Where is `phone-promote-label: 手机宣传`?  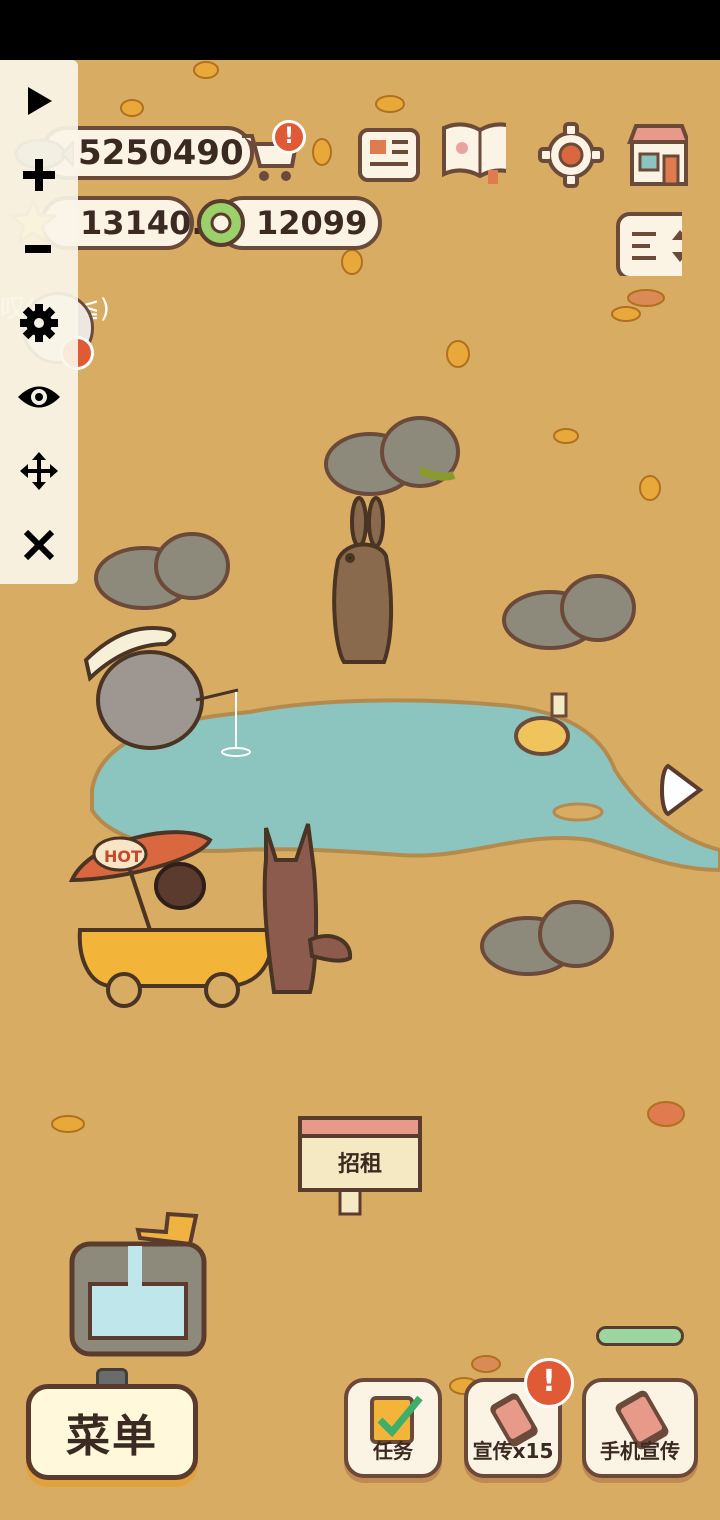 phone-promote-label: 手机宣传 is located at coordinates (640, 1451).